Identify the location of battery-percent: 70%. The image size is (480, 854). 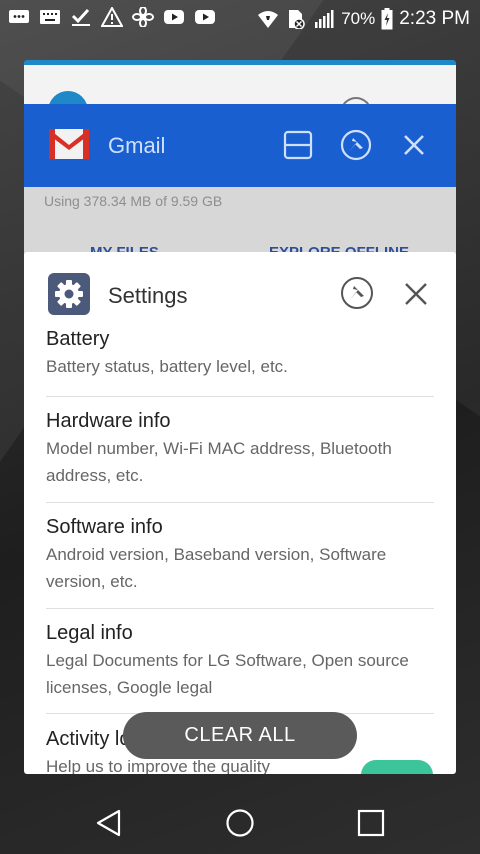
(358, 18).